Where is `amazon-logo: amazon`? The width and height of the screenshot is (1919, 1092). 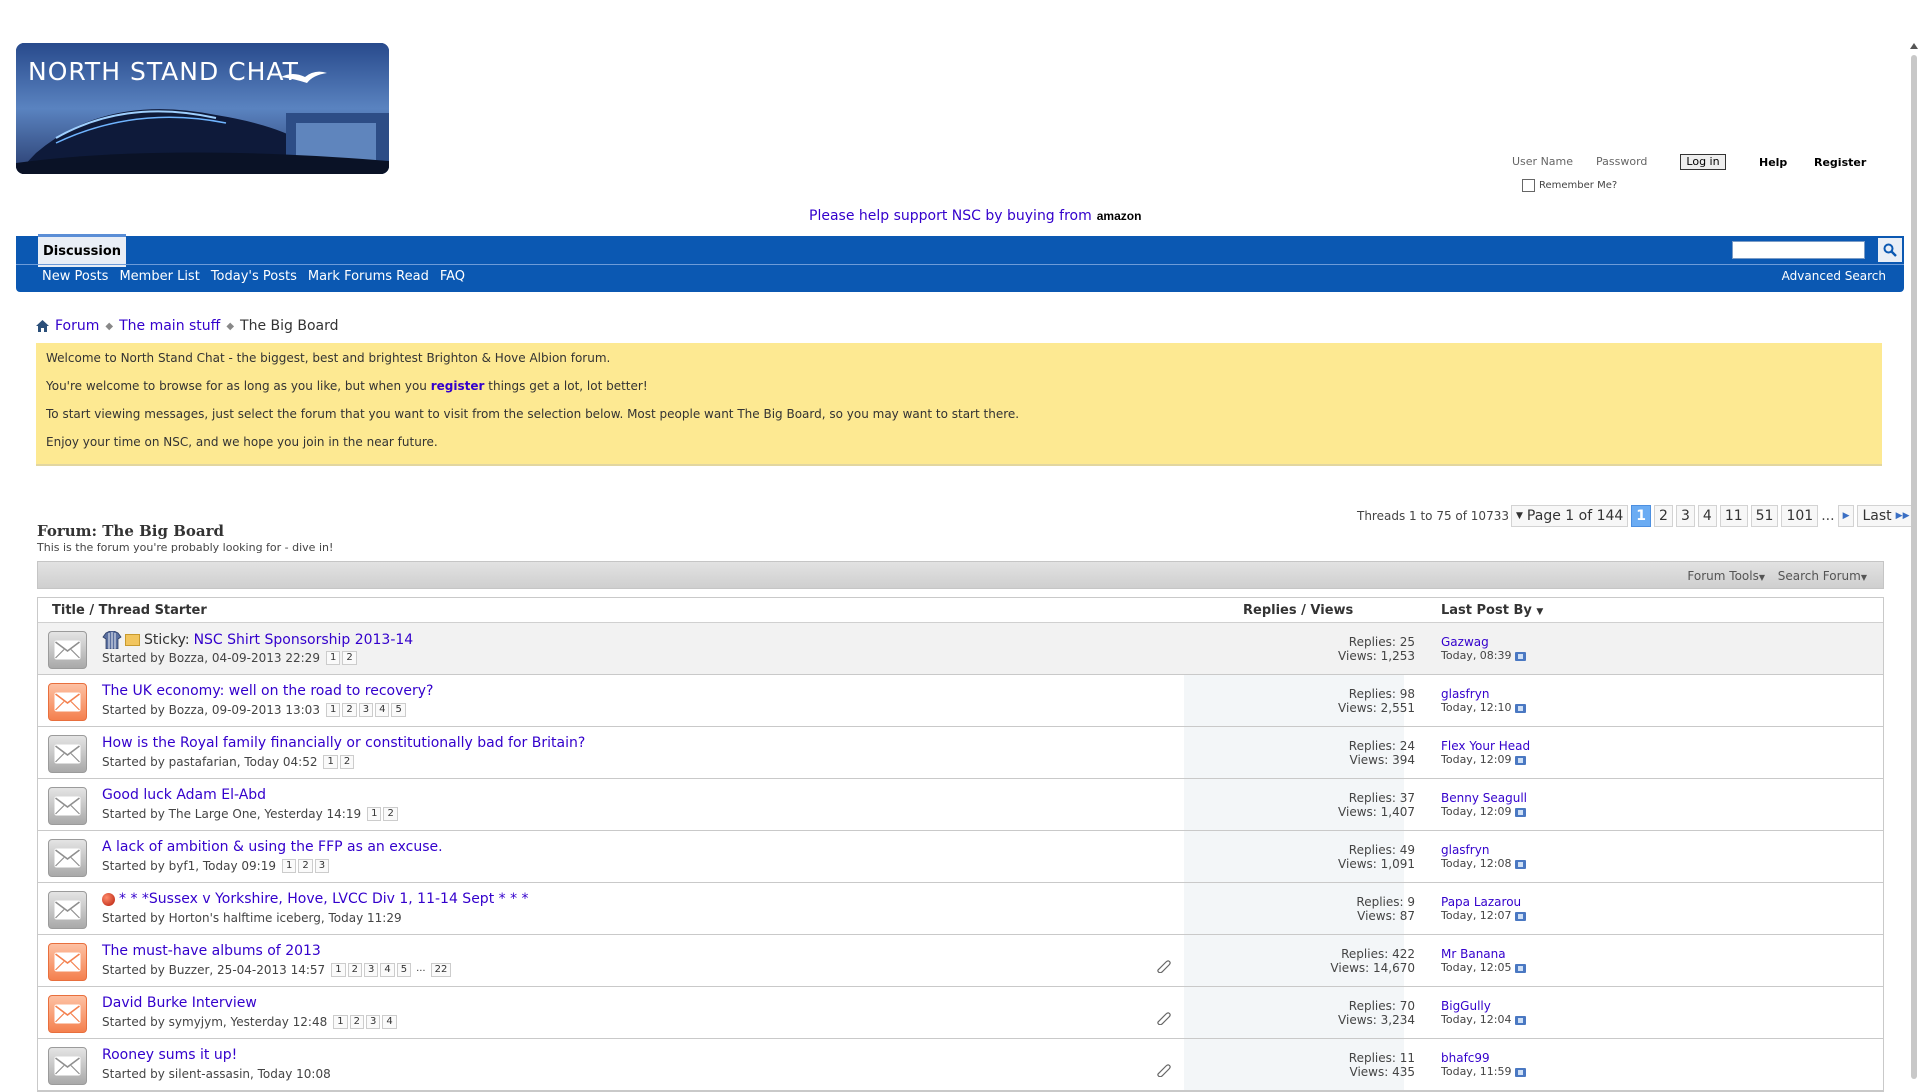
amazon-logo: amazon is located at coordinates (1119, 216).